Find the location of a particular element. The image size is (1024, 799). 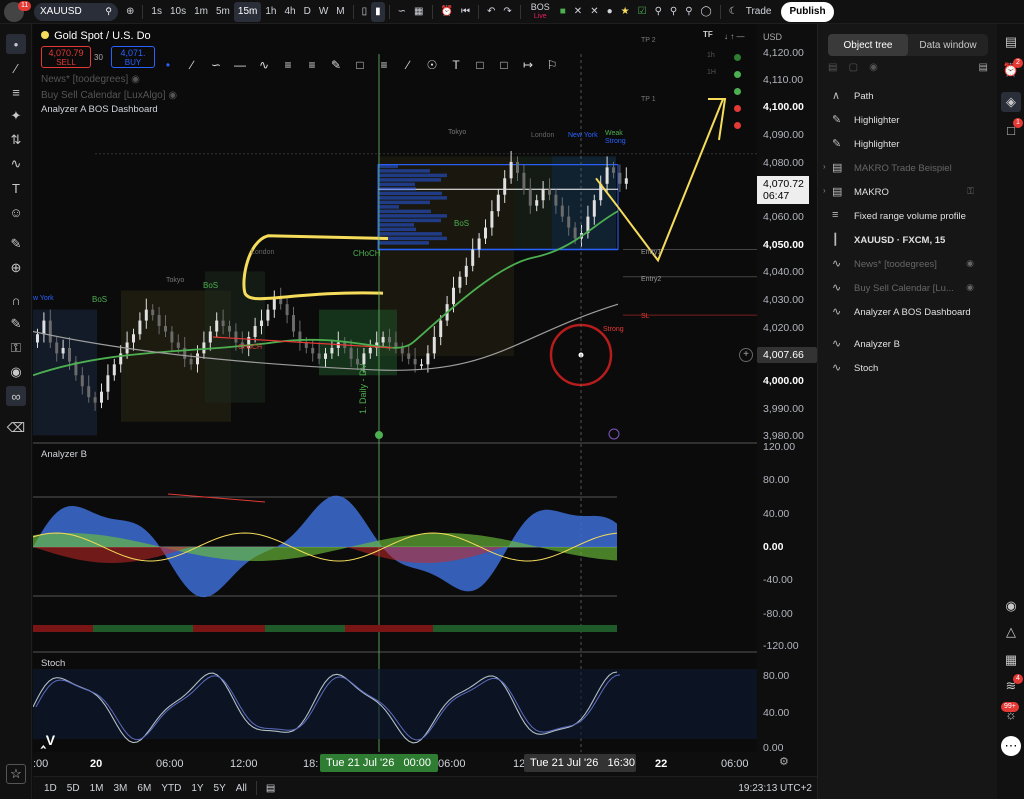

interval-1s: 1s is located at coordinates (156, 12).